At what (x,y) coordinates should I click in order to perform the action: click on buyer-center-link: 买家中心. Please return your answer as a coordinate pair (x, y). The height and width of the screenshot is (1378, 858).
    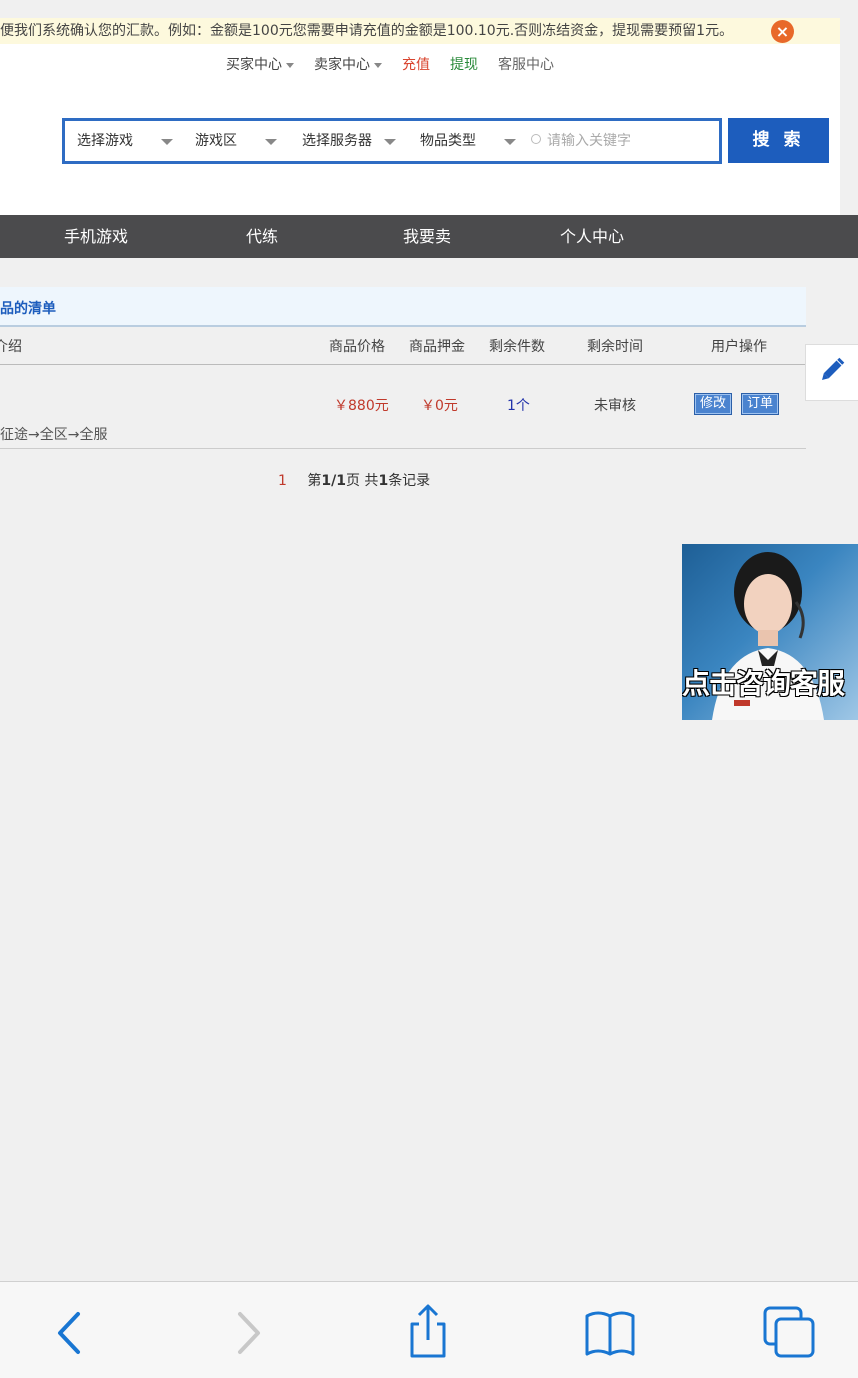
    Looking at the image, I should click on (260, 64).